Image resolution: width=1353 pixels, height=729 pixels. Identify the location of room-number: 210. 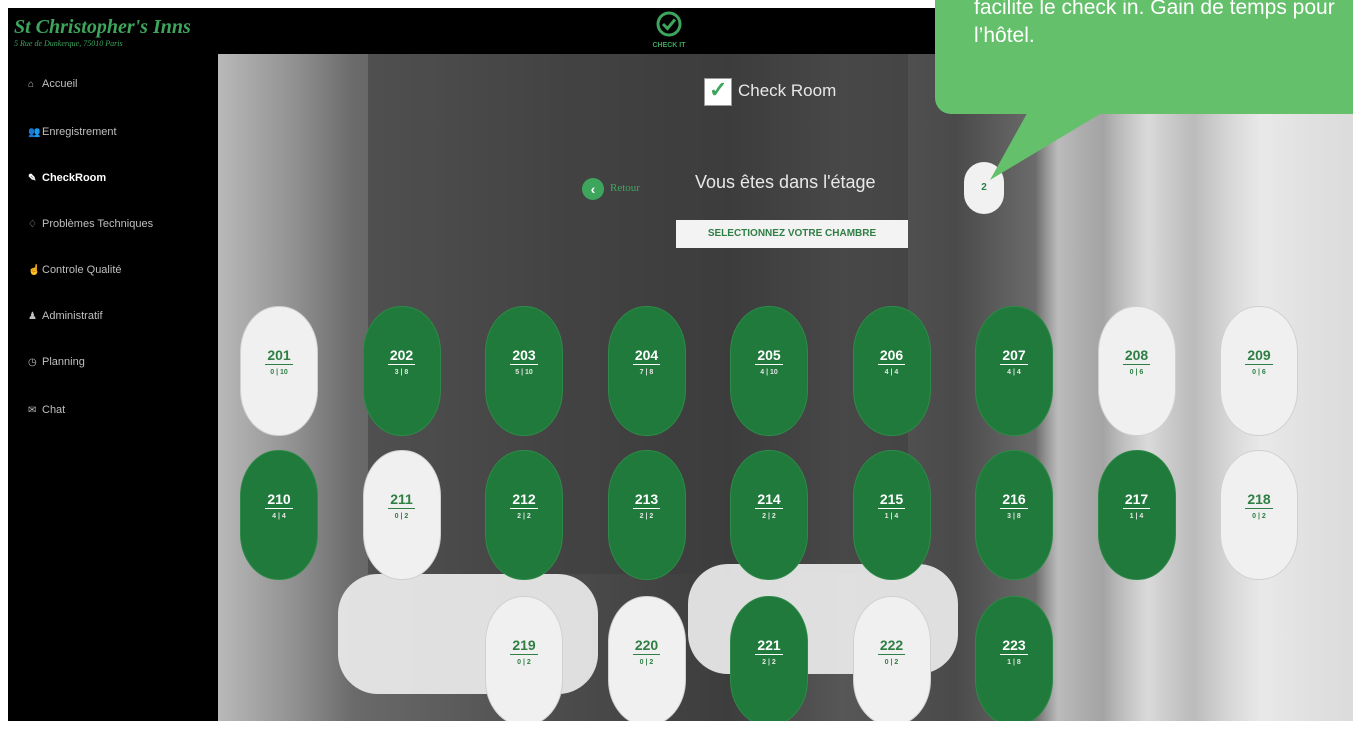
(279, 500).